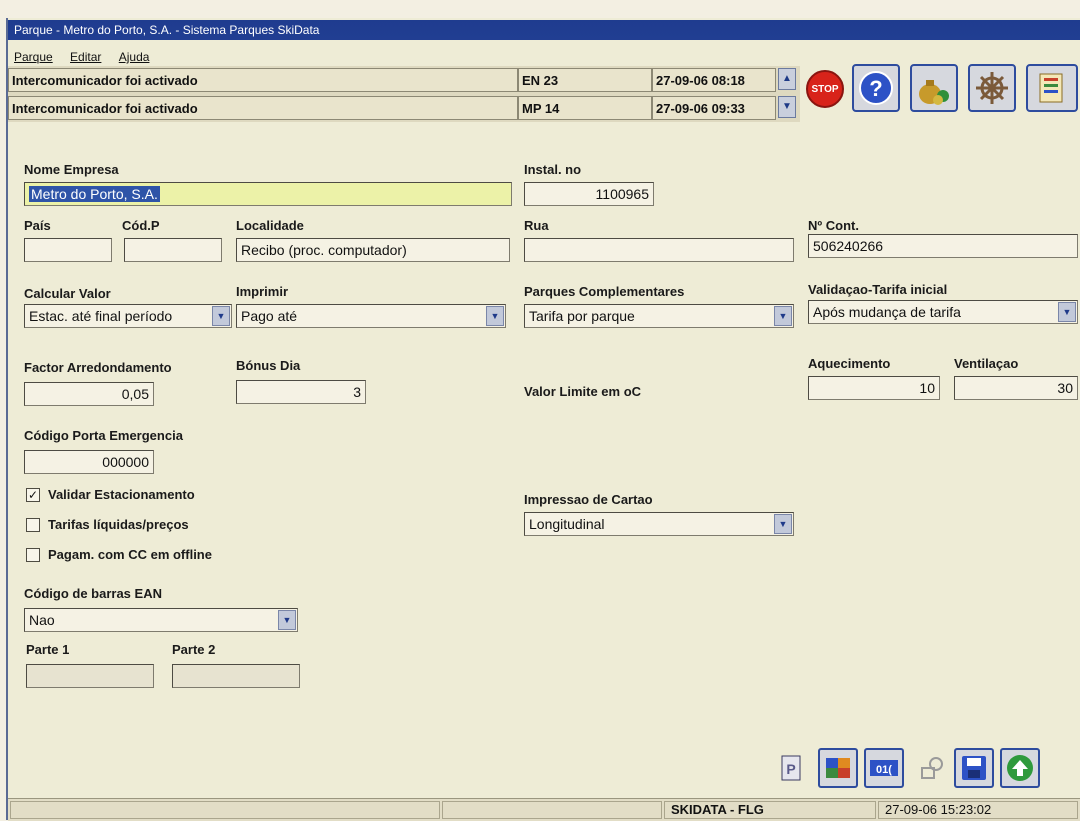 Image resolution: width=1080 pixels, height=821 pixels. I want to click on imprimir-select: Pago até ▼, so click(371, 316).